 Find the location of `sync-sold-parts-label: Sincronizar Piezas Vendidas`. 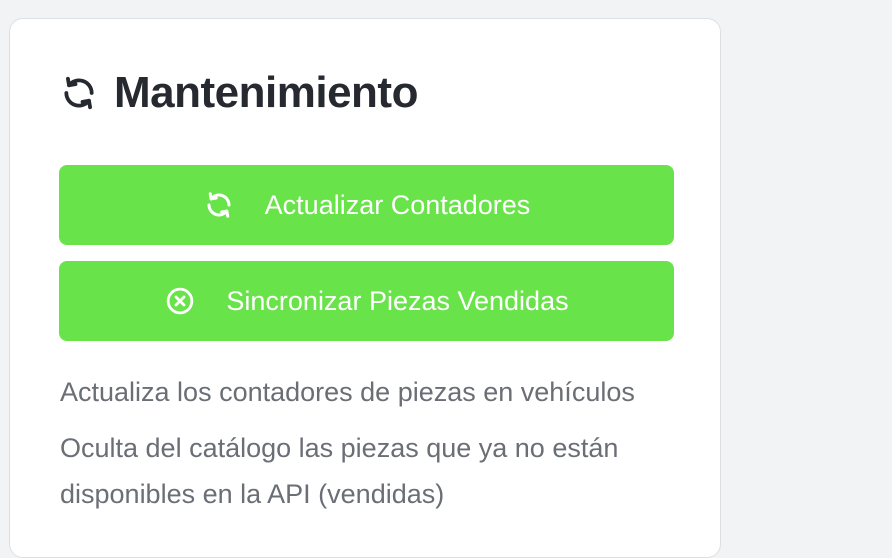

sync-sold-parts-label: Sincronizar Piezas Vendidas is located at coordinates (397, 300).